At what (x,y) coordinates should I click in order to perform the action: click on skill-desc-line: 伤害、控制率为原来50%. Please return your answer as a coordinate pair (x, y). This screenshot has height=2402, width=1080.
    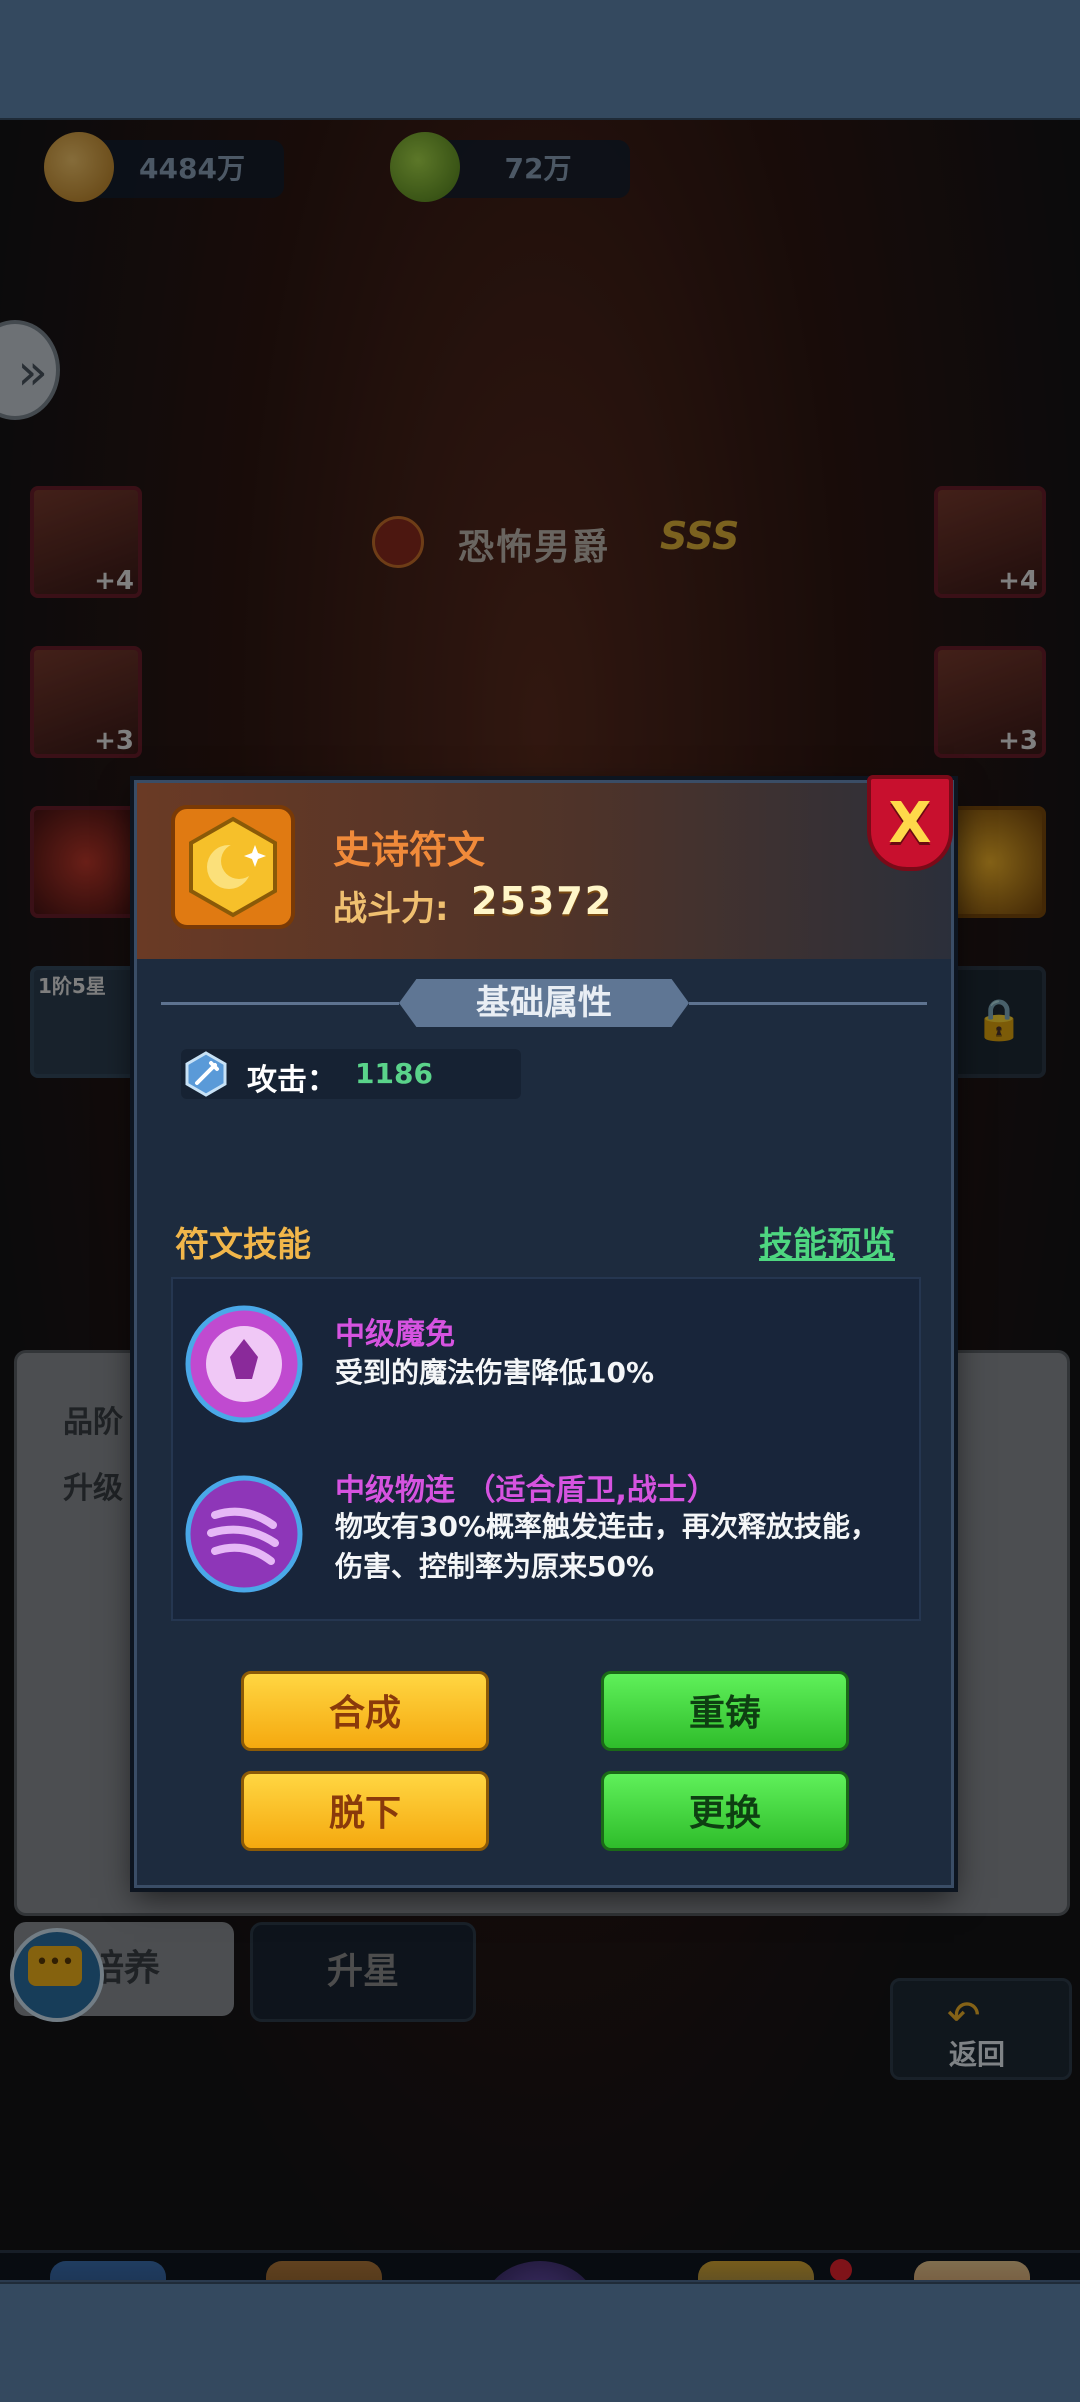
    Looking at the image, I should click on (495, 1566).